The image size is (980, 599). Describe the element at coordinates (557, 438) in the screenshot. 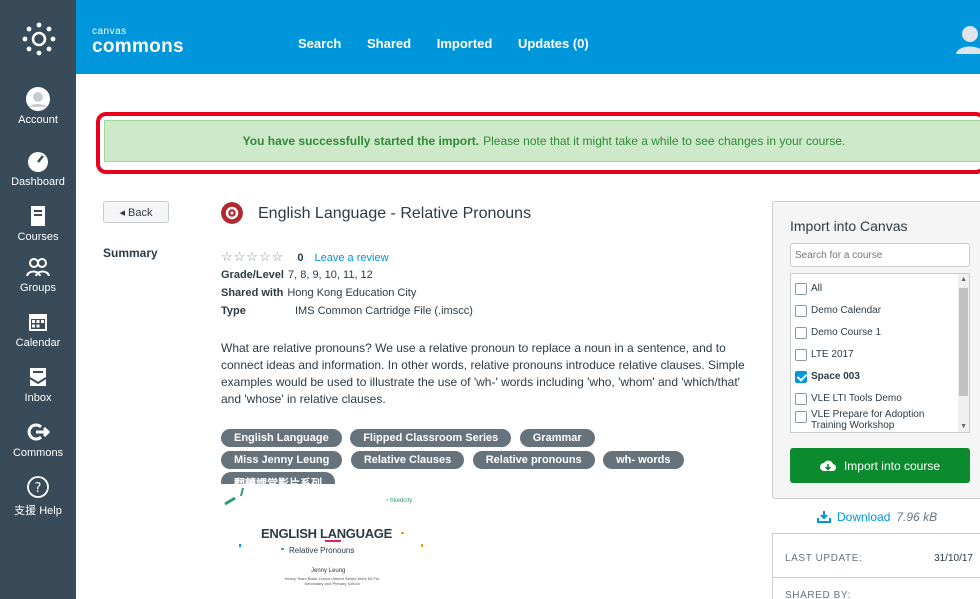

I see `tag: Grammar` at that location.